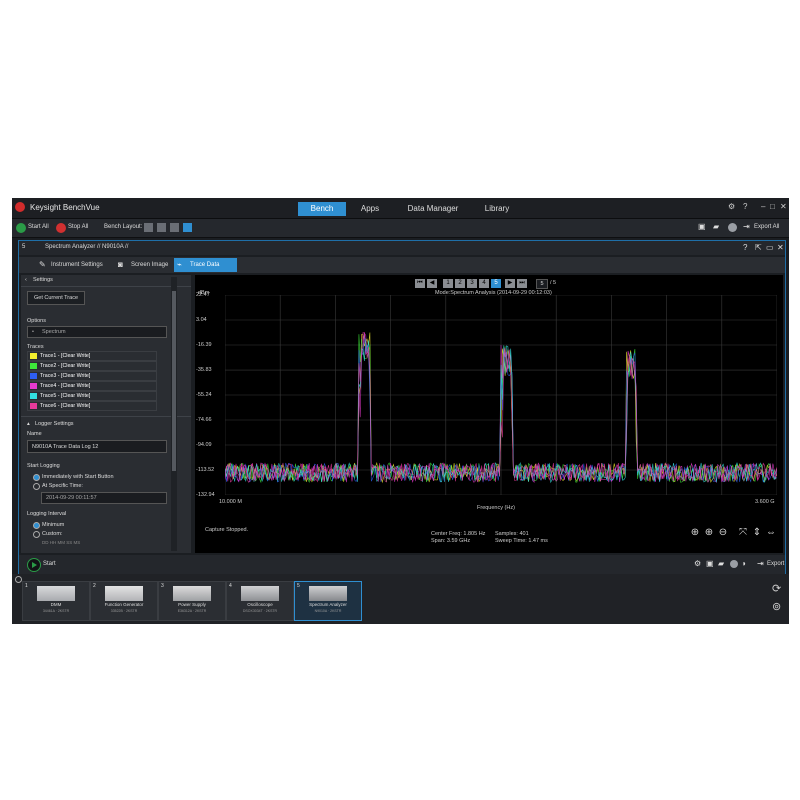  Describe the element at coordinates (731, 206) in the screenshot. I see `gear-icon: ⚙` at that location.